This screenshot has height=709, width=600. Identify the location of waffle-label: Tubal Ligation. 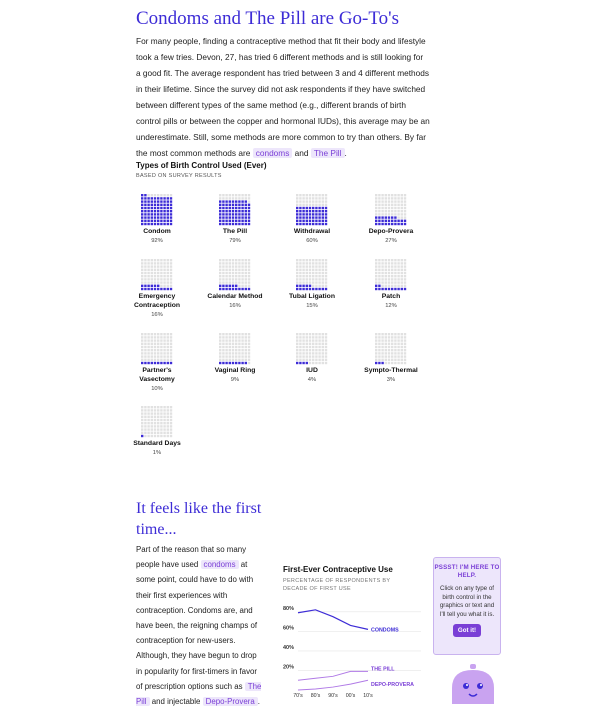
(312, 296).